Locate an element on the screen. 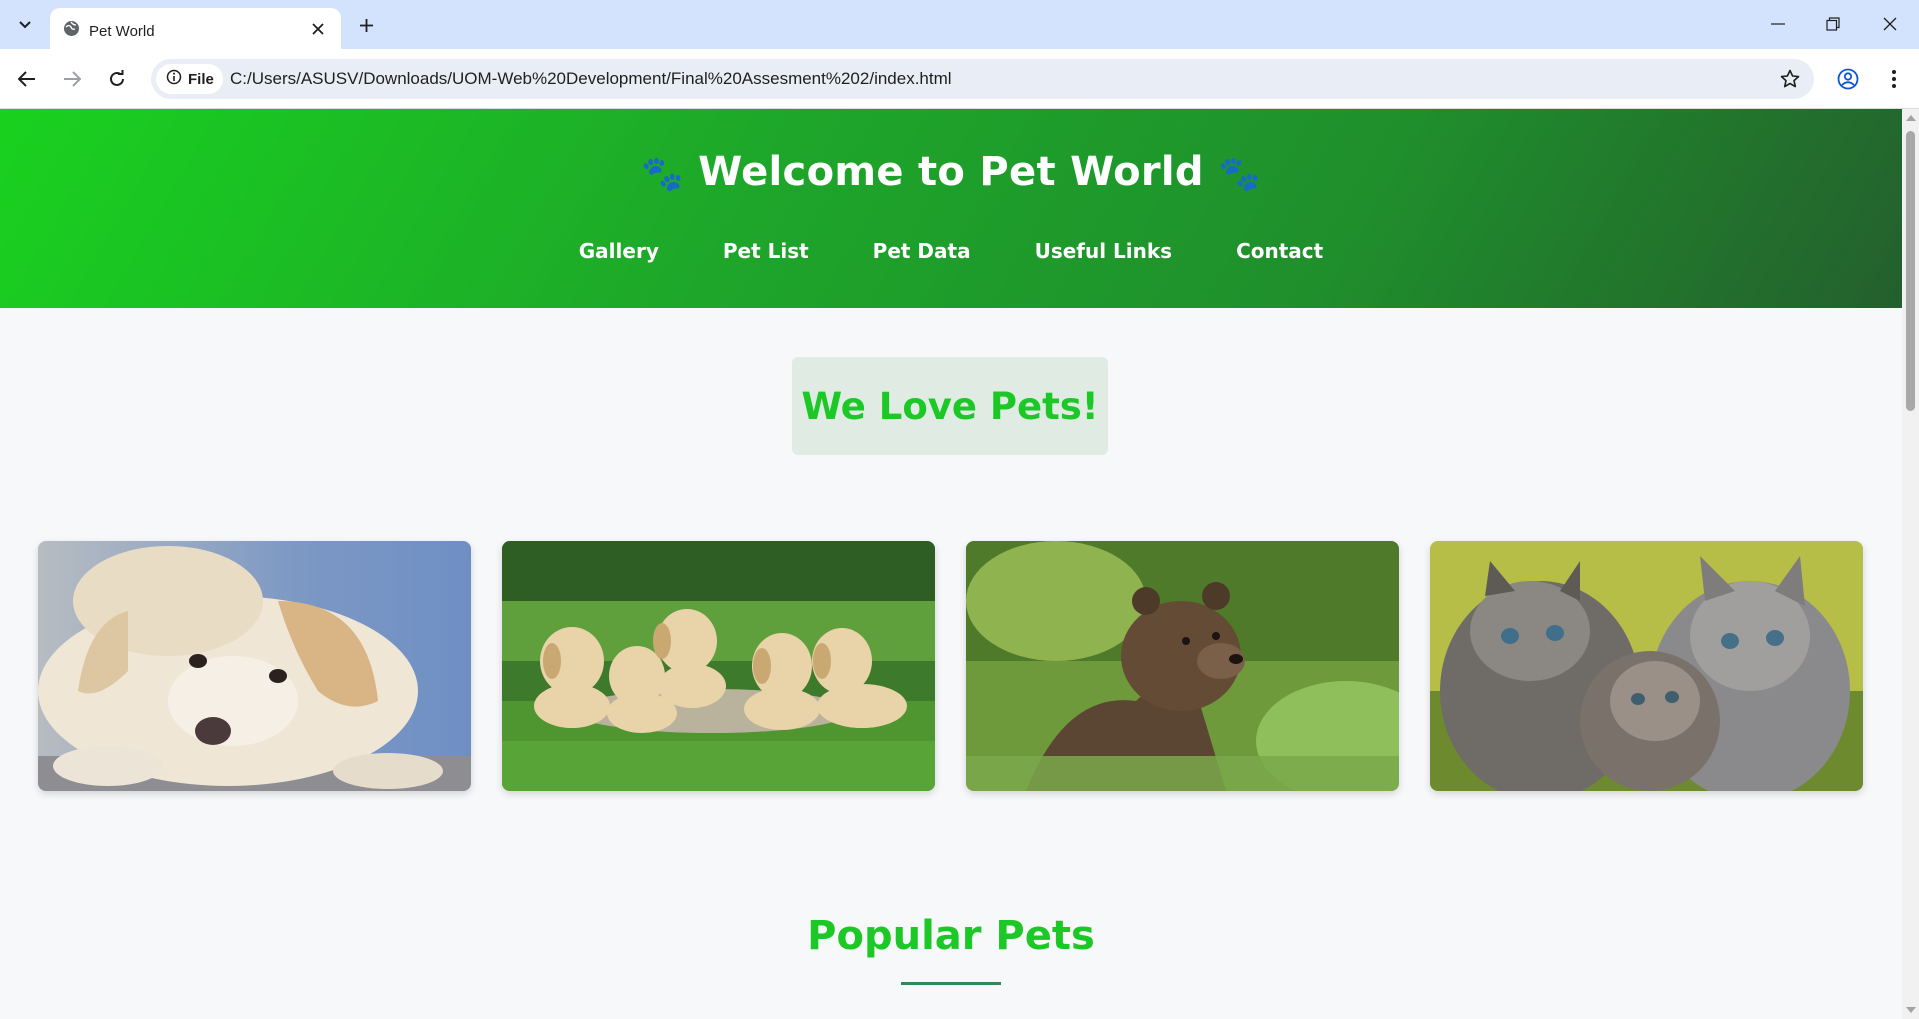  hero-banner: We Love Pets! is located at coordinates (950, 406).